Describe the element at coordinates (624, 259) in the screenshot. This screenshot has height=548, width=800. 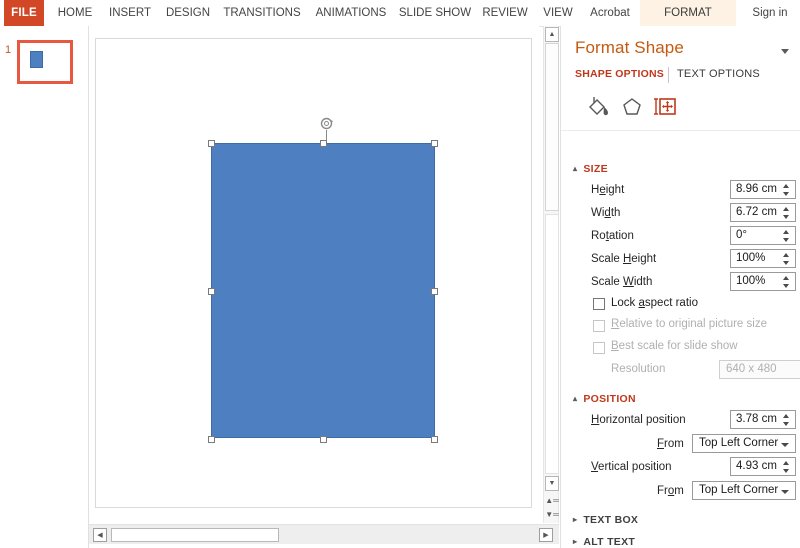
I see `label-scale-height: Scale Height` at that location.